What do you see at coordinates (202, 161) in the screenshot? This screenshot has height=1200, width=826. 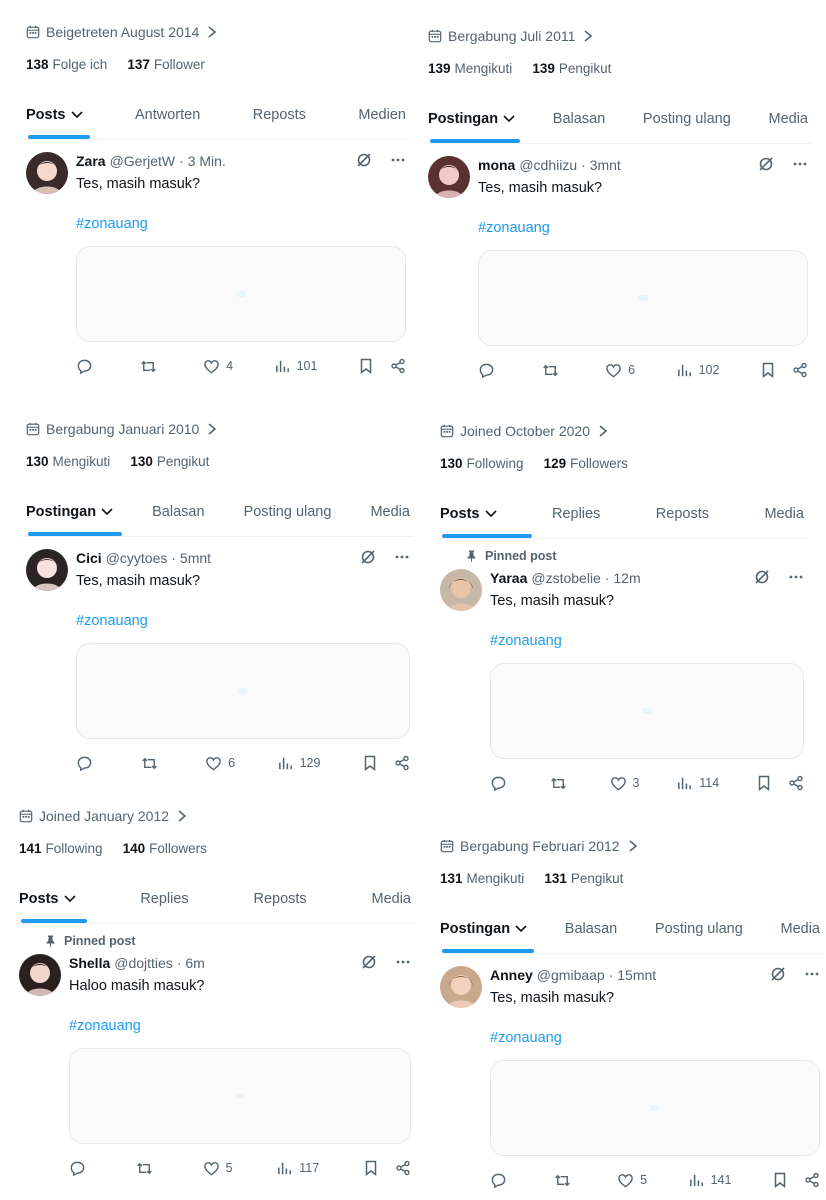 I see `post-time: · 3 Min.` at bounding box center [202, 161].